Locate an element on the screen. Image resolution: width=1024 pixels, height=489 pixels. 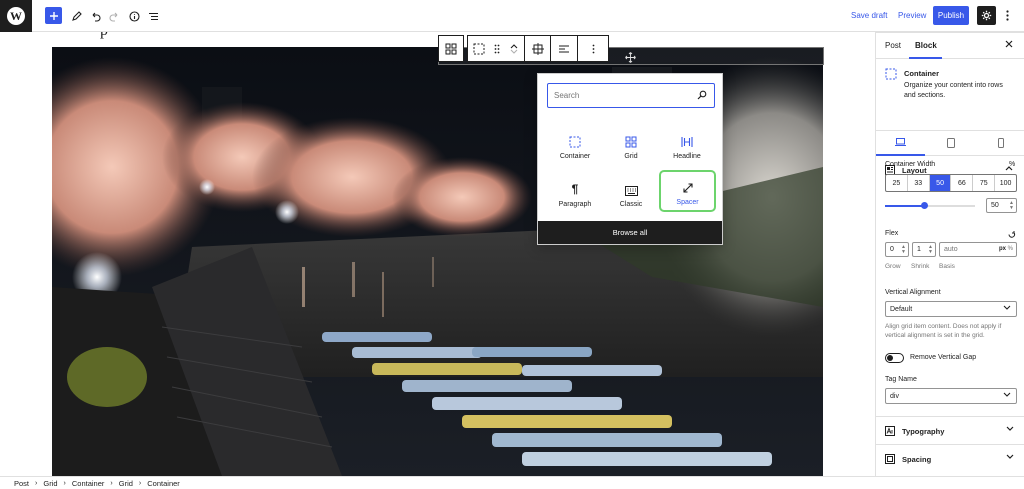
inserter-item-spacer: Spacer is located at coordinates (687, 191).